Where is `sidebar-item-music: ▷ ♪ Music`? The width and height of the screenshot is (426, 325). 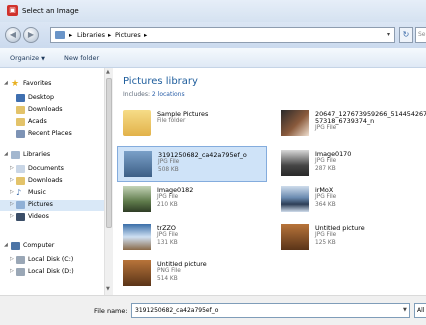
sidebar-item-music: ▷ ♪ Music is located at coordinates (52, 193).